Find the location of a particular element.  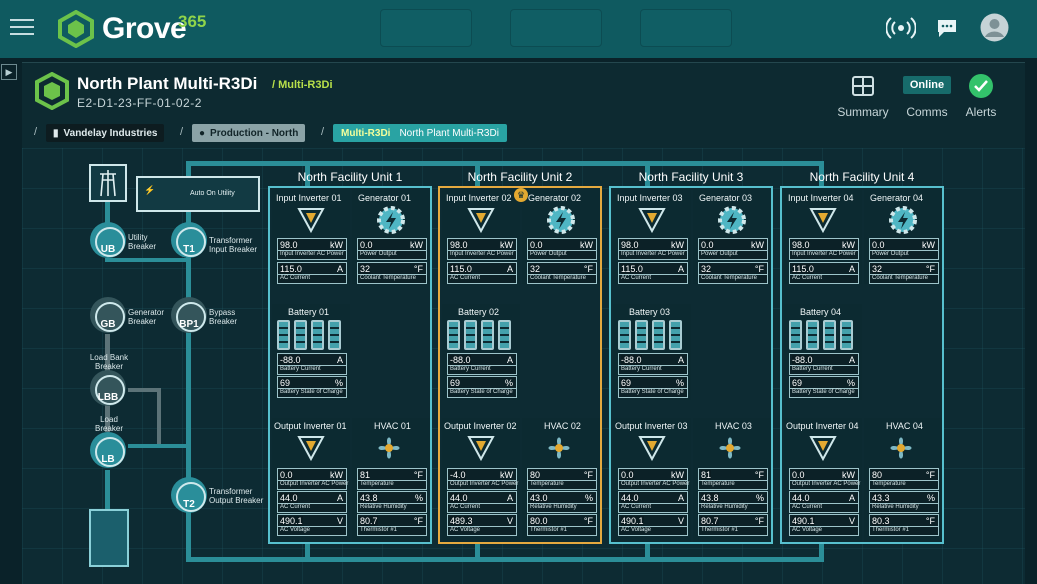

broadcast-icon is located at coordinates (901, 28).